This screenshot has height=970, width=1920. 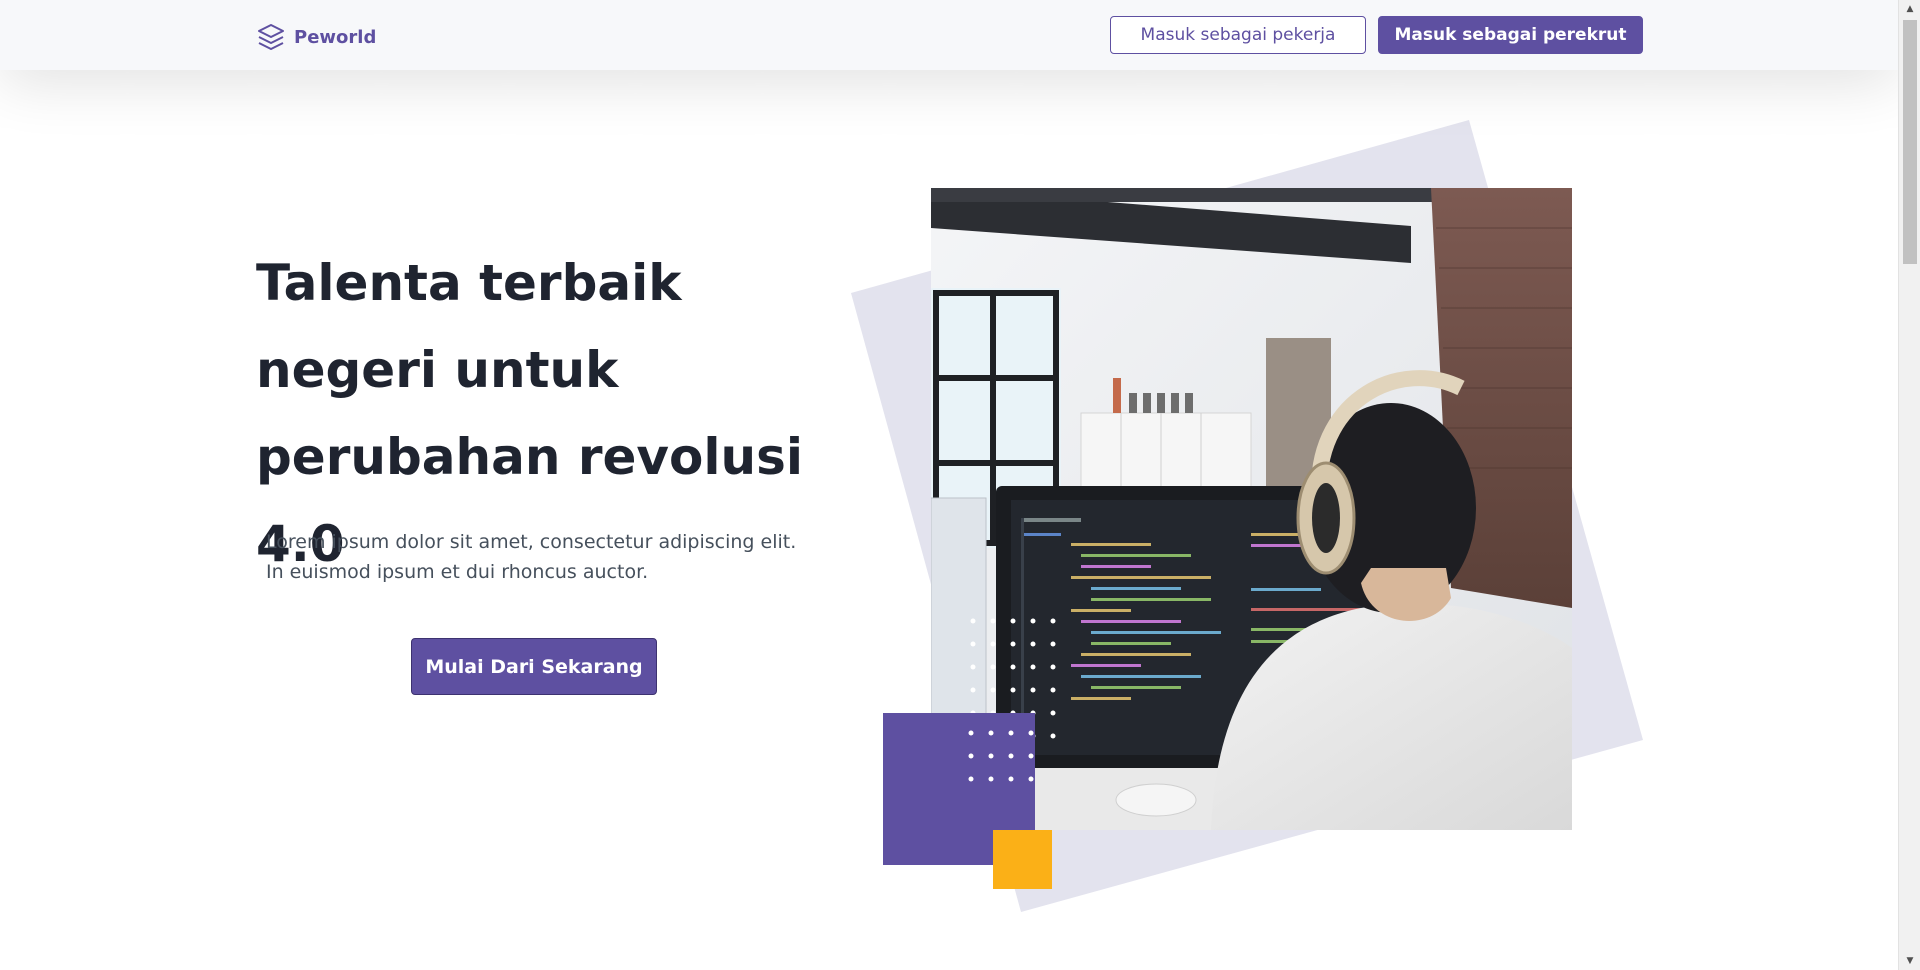 I want to click on start-now-button: Mulai Dari Sekarang, so click(x=534, y=666).